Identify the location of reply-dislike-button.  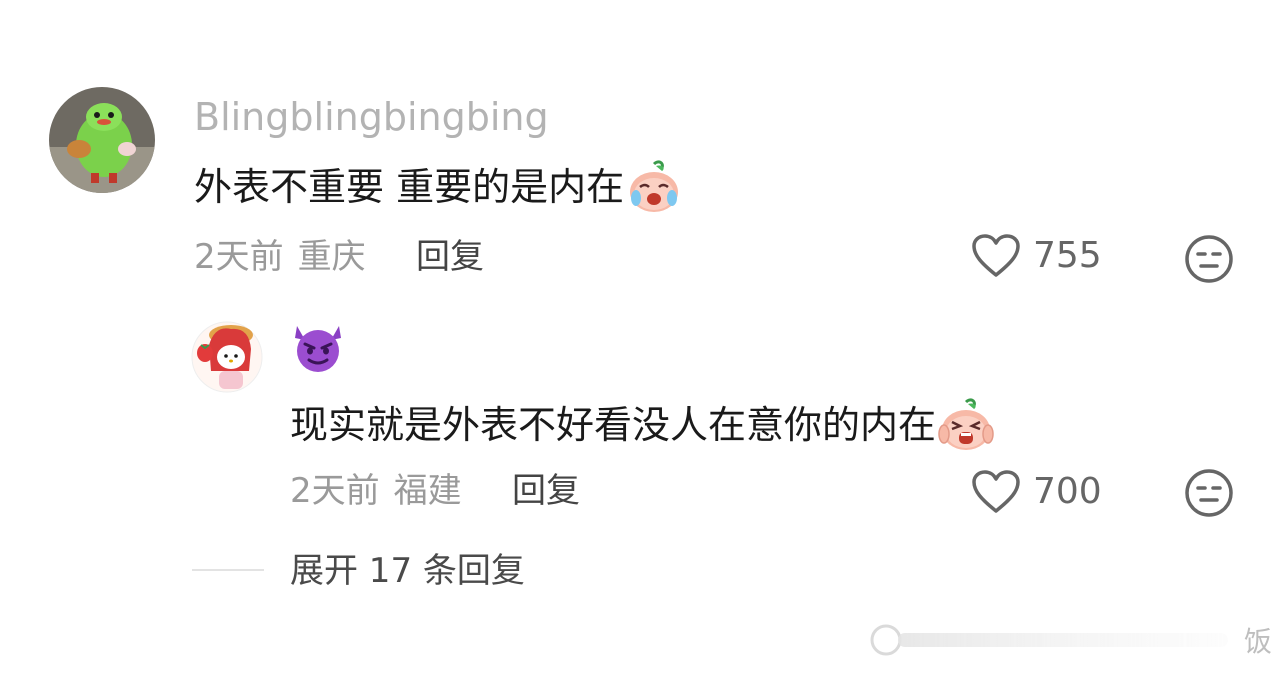
(1209, 495).